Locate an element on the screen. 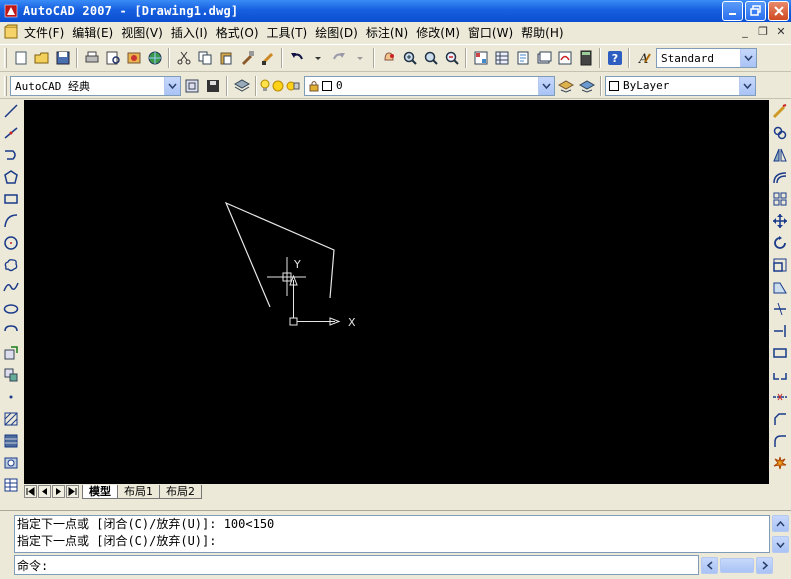 The image size is (791, 579). tab-model: 模型 is located at coordinates (100, 491).